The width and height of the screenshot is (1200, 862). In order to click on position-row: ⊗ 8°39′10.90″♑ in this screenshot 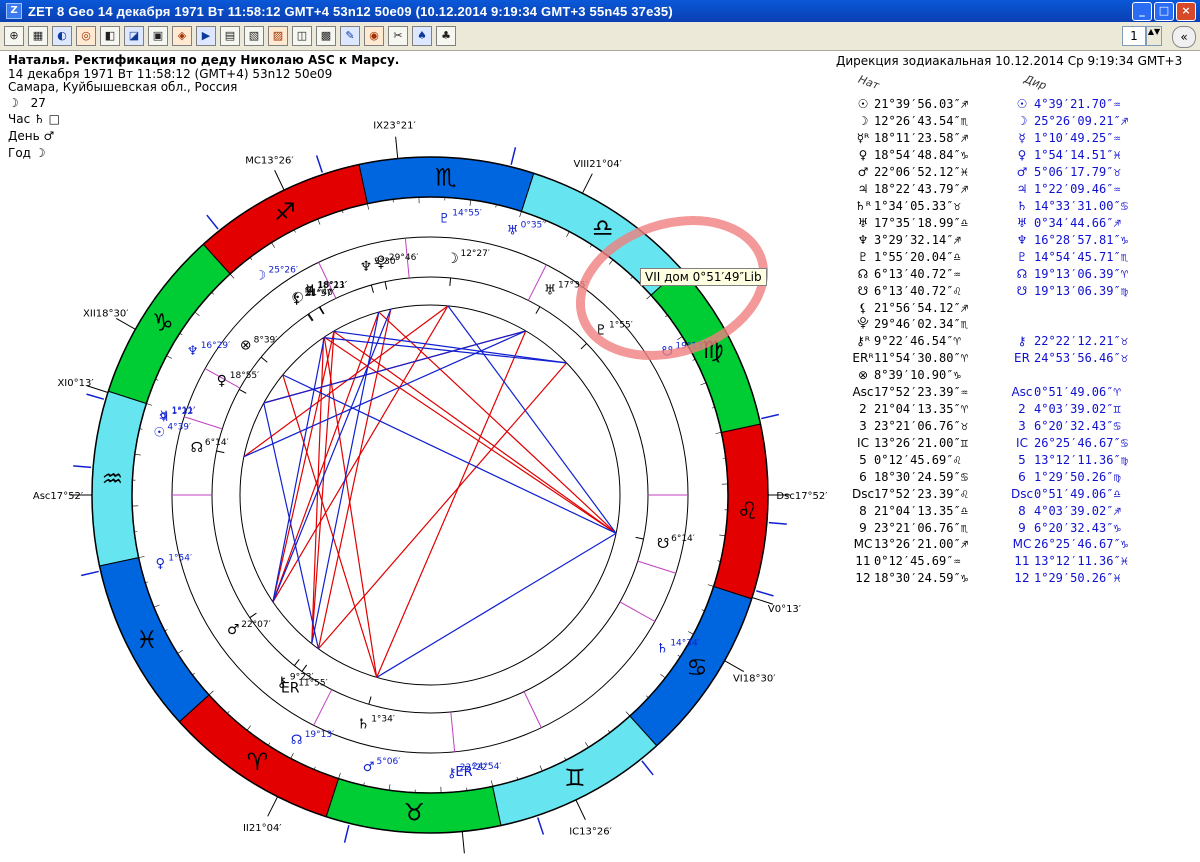, I will do `click(990, 375)`.